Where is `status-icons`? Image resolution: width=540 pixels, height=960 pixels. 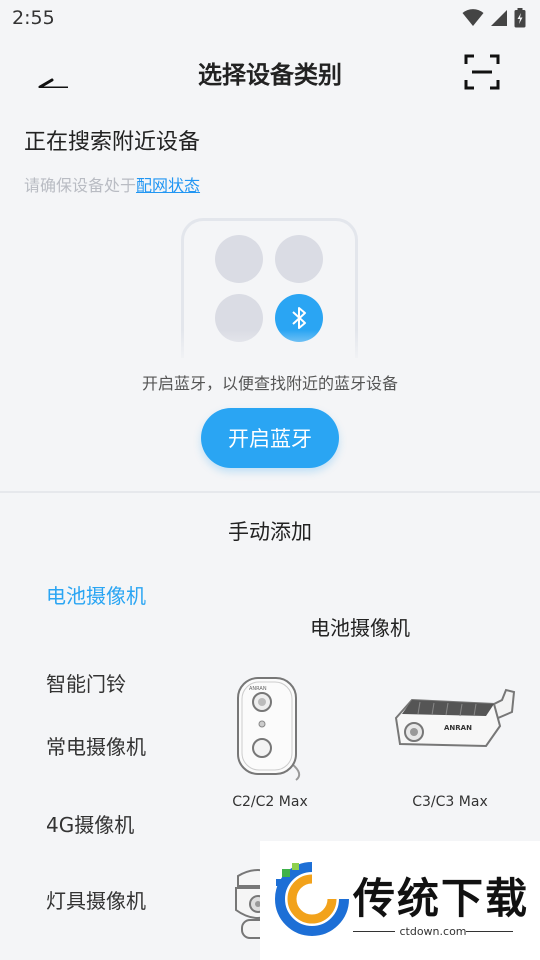
status-icons is located at coordinates (494, 18).